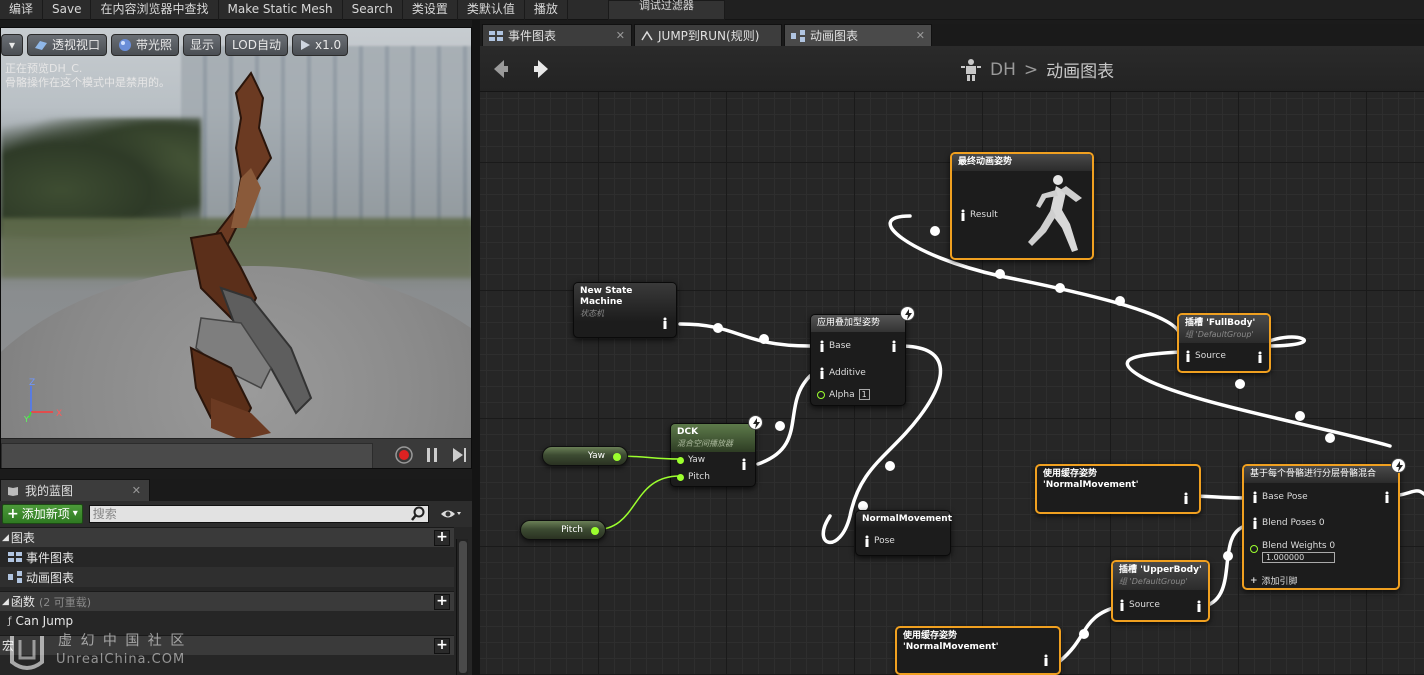 This screenshot has height=675, width=1424. Describe the element at coordinates (563, 530) in the screenshot. I see `pitch-variable-node: Pitch` at that location.